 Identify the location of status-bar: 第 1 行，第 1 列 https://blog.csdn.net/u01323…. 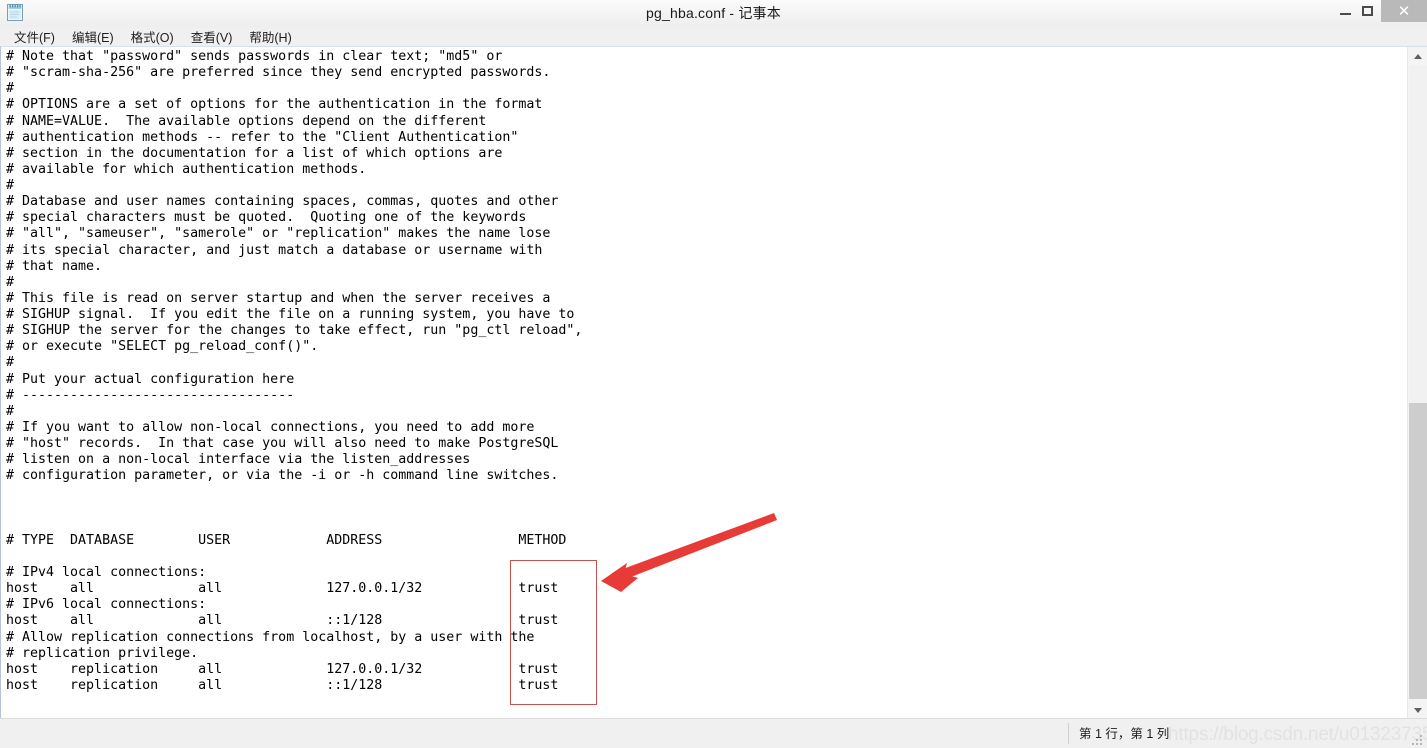
(713, 733).